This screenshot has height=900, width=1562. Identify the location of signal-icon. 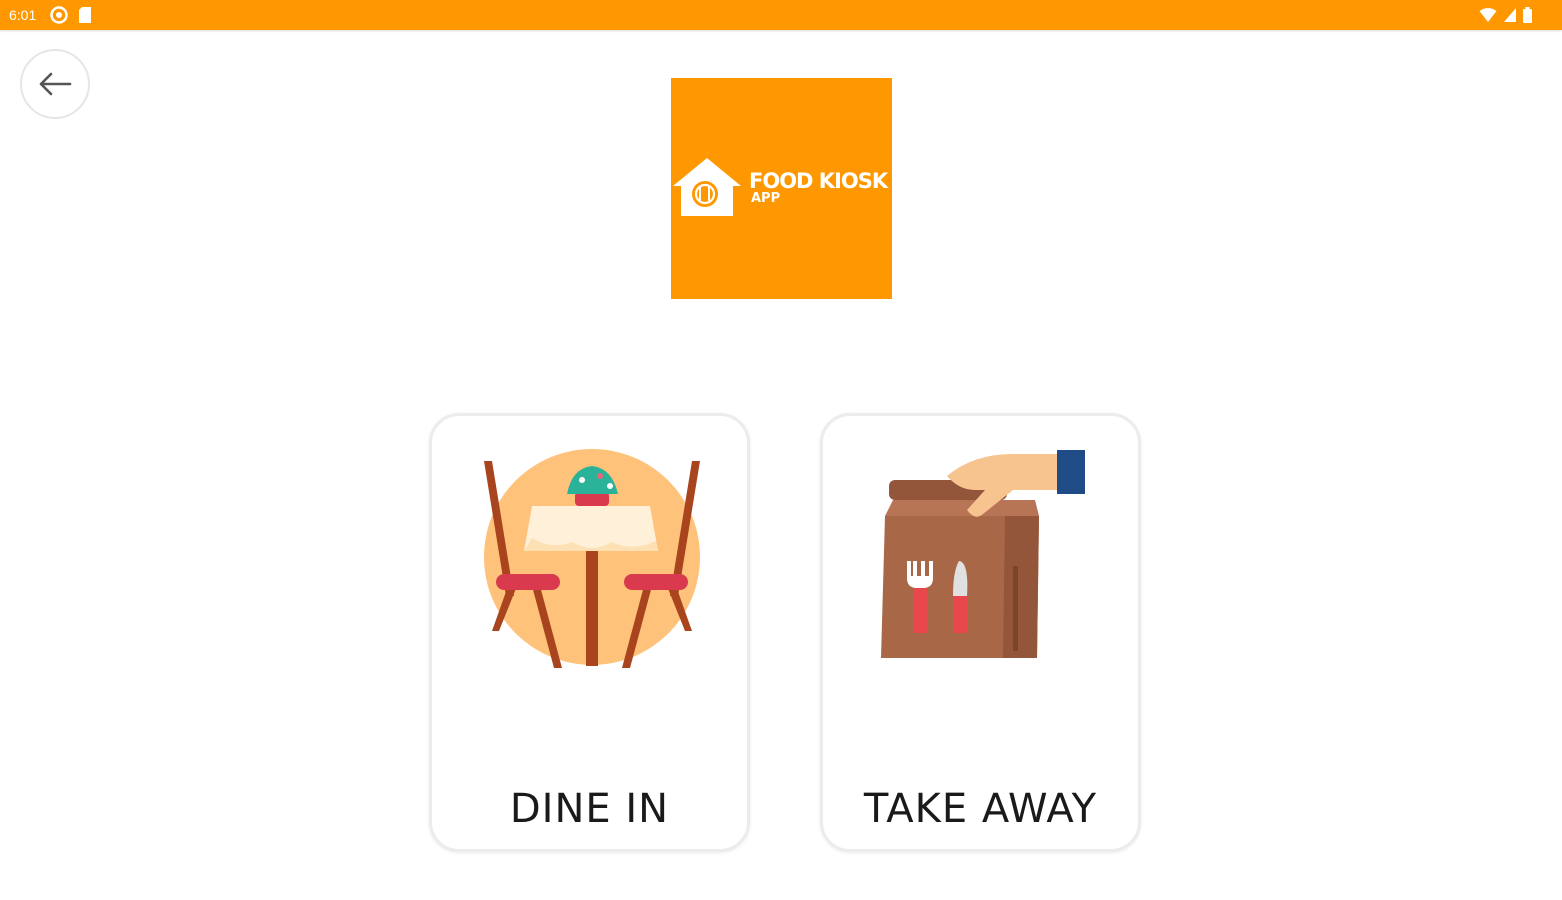
(1510, 15).